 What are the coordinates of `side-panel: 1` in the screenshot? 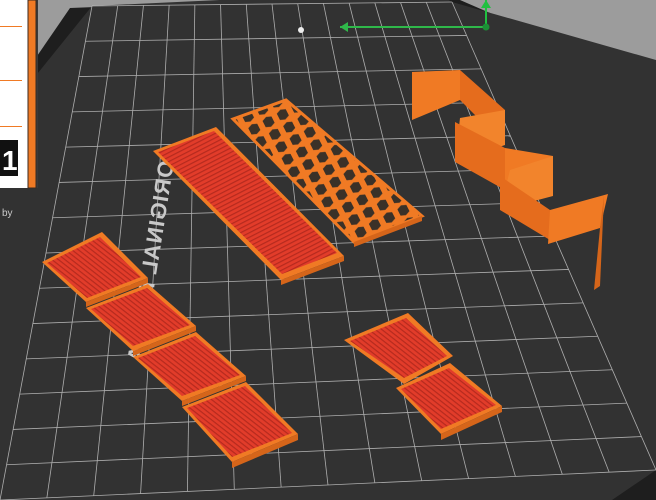 It's located at (19, 94).